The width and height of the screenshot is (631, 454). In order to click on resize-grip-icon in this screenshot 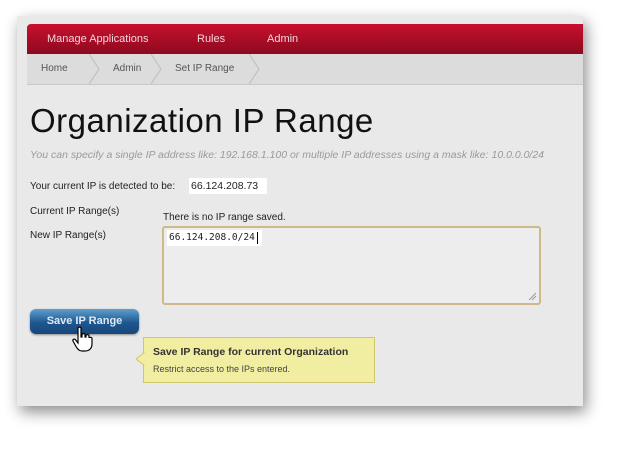, I will do `click(532, 296)`.